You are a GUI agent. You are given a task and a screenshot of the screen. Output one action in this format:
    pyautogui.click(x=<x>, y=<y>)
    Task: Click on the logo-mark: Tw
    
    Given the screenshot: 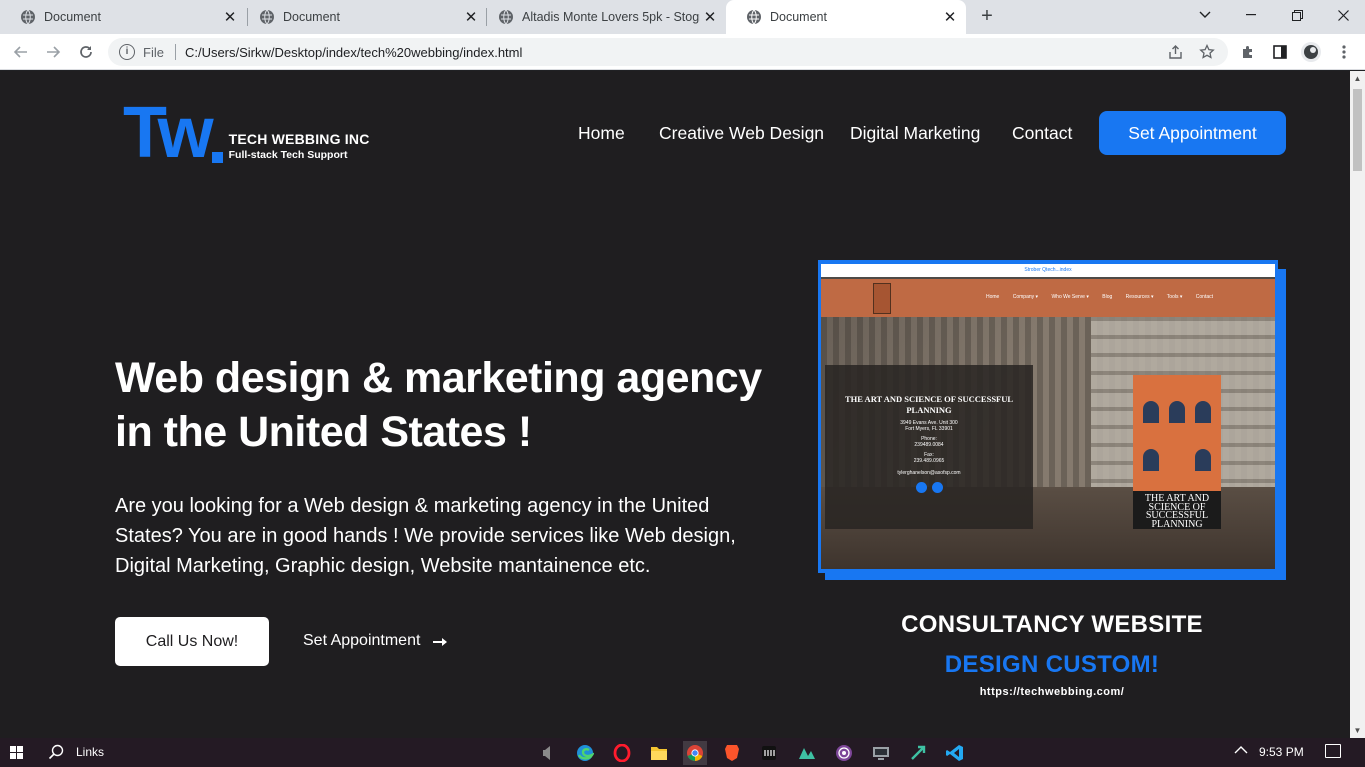 What is the action you would take?
    pyautogui.click(x=168, y=133)
    